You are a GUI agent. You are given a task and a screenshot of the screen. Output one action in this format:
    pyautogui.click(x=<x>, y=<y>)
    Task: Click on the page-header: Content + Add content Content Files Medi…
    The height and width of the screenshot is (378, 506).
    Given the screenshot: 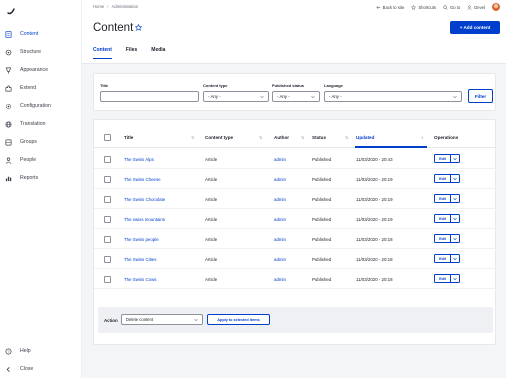 What is the action you would take?
    pyautogui.click(x=294, y=39)
    